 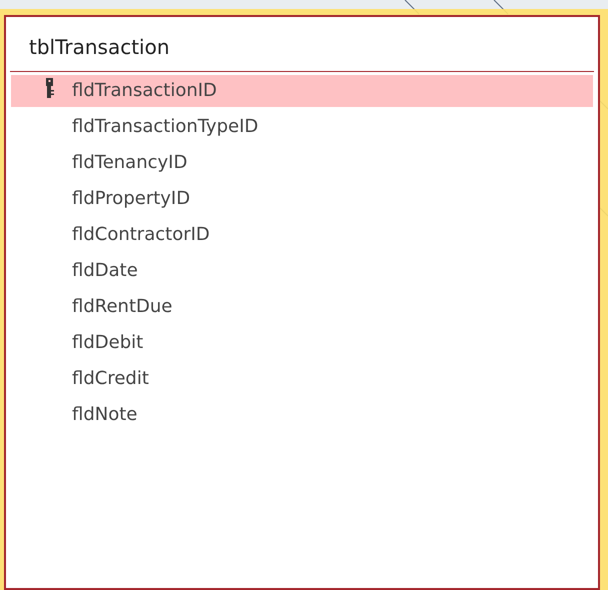 I want to click on field-row: fldCredit, so click(x=302, y=379).